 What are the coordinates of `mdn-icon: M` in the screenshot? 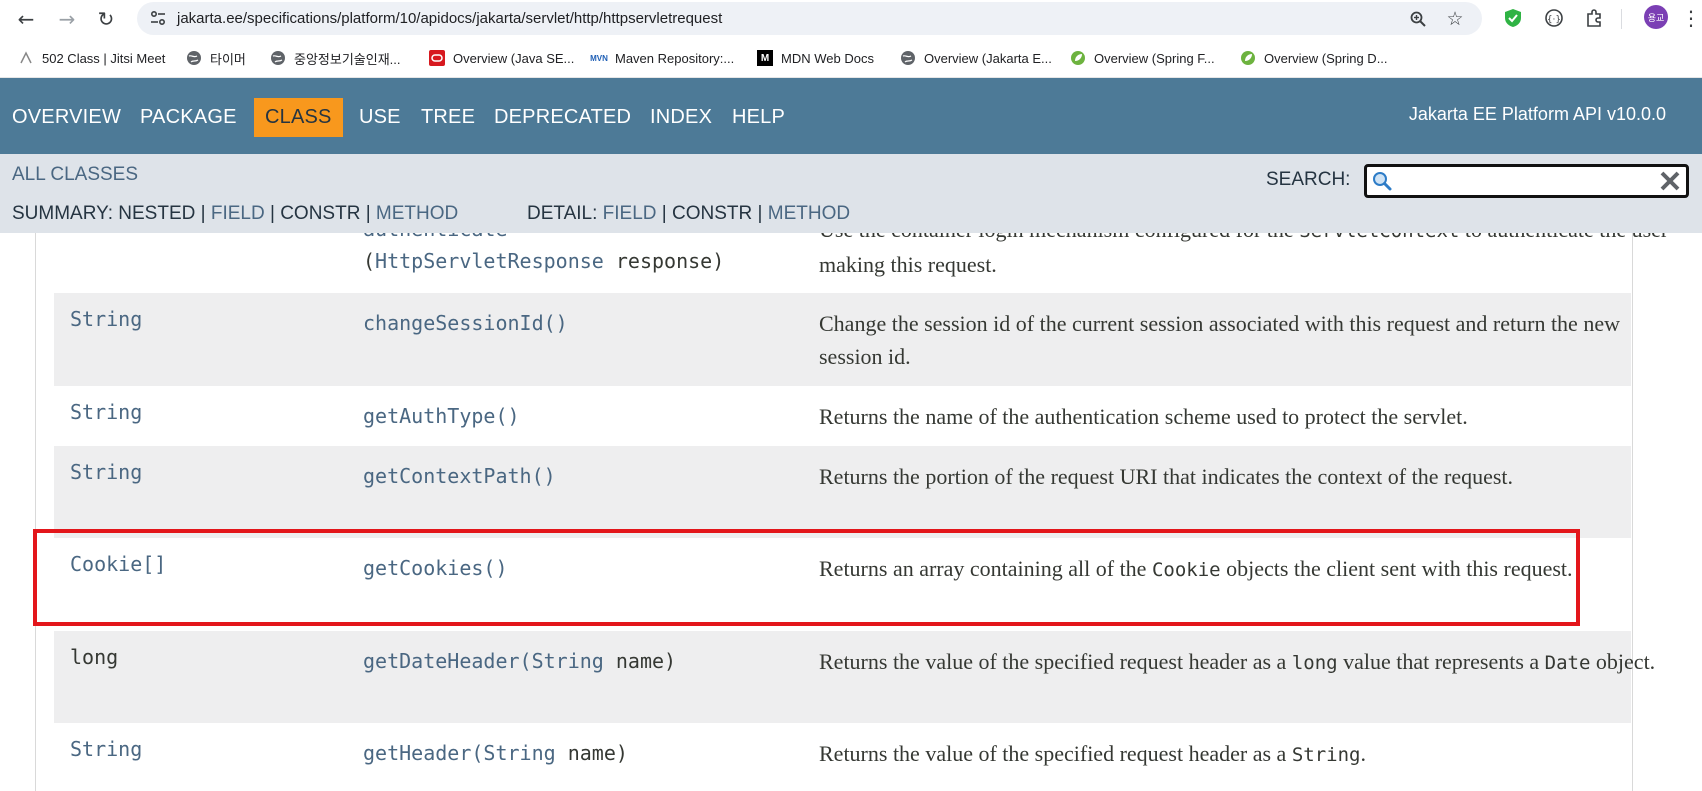 It's located at (765, 58).